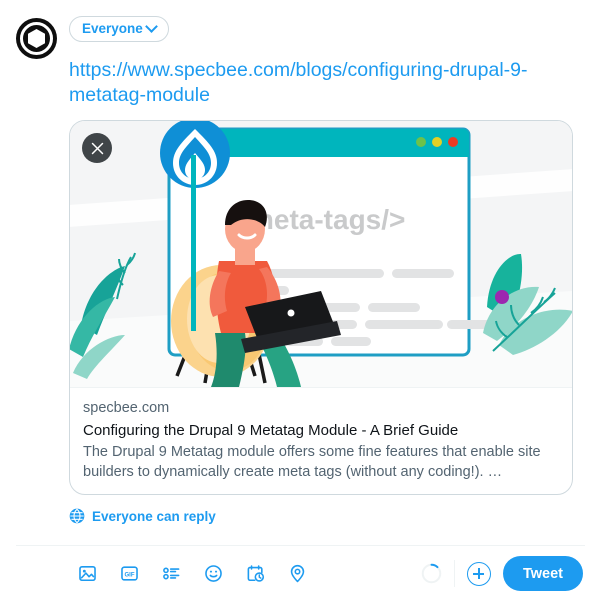  What do you see at coordinates (478, 573) in the screenshot?
I see `add-tweet-button` at bounding box center [478, 573].